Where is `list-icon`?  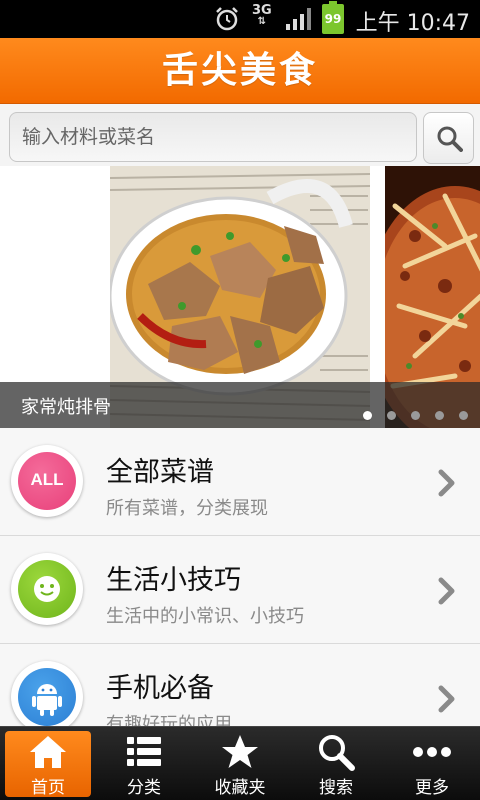
list-icon is located at coordinates (144, 751).